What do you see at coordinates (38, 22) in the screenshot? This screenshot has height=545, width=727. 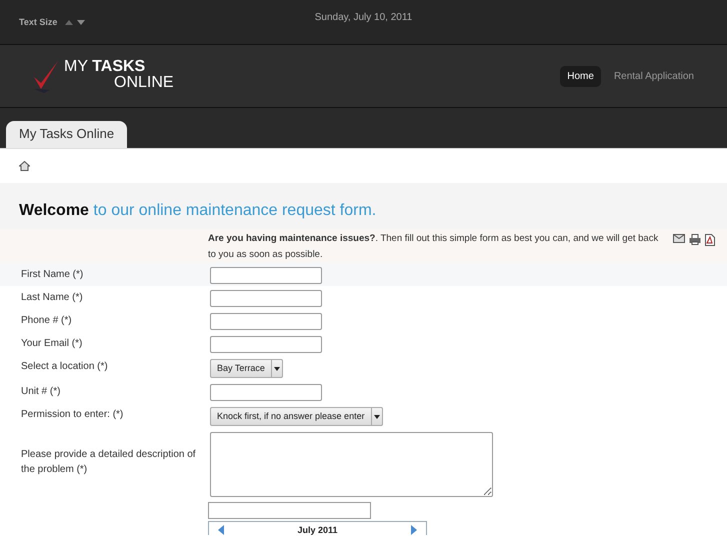 I see `text-size-label: Text Size` at bounding box center [38, 22].